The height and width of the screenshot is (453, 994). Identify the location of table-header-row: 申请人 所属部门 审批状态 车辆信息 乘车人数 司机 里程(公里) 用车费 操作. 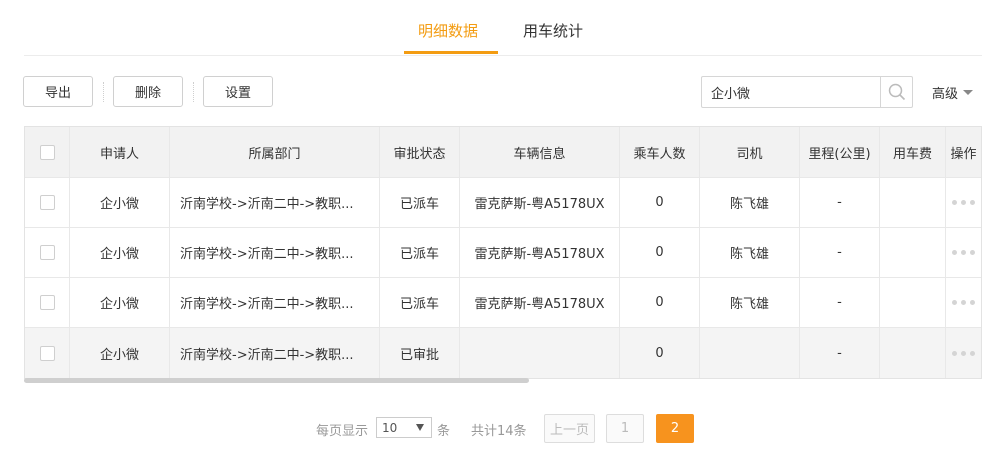
(503, 152).